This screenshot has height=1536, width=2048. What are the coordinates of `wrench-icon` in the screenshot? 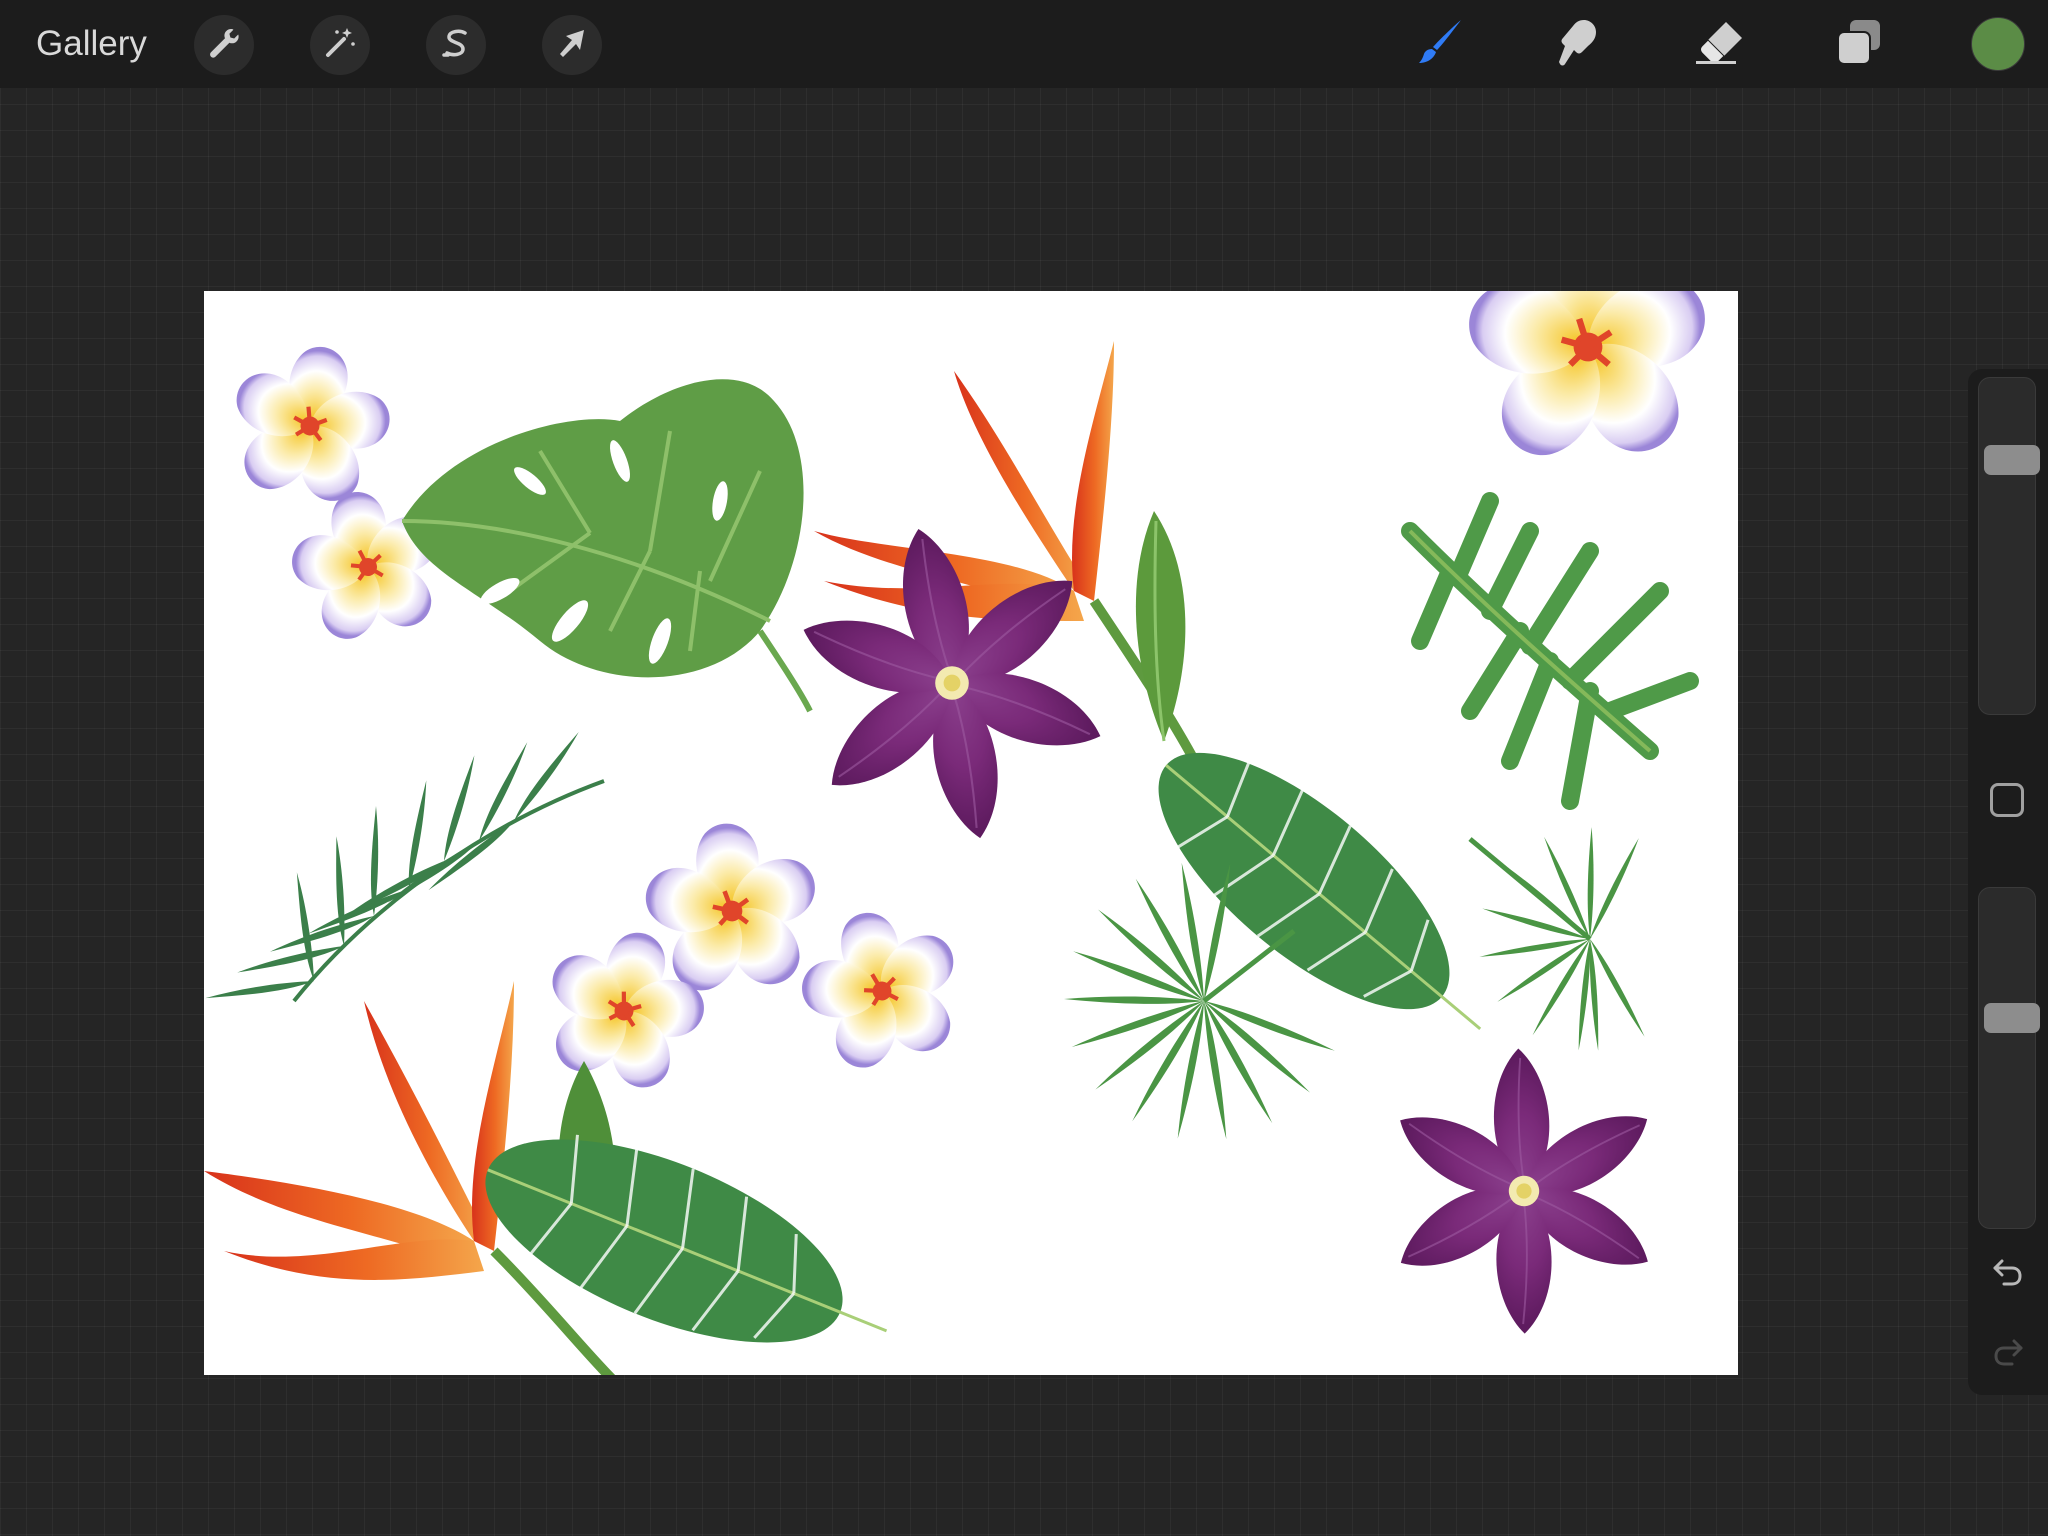 It's located at (224, 45).